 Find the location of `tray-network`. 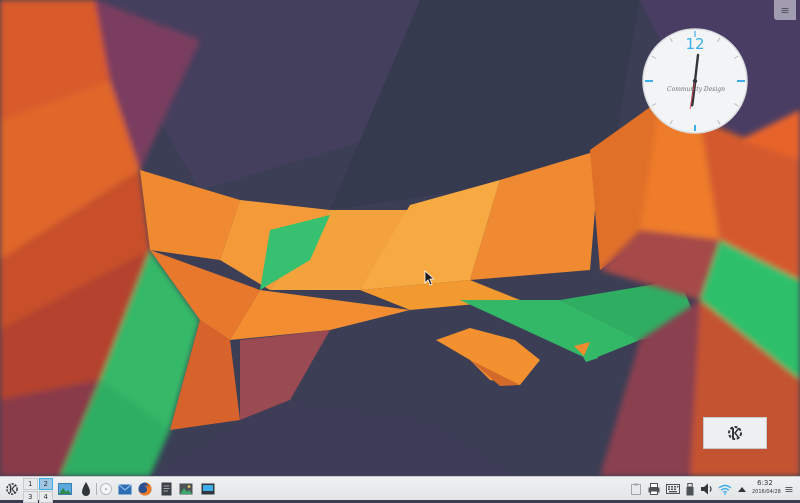

tray-network is located at coordinates (725, 489).